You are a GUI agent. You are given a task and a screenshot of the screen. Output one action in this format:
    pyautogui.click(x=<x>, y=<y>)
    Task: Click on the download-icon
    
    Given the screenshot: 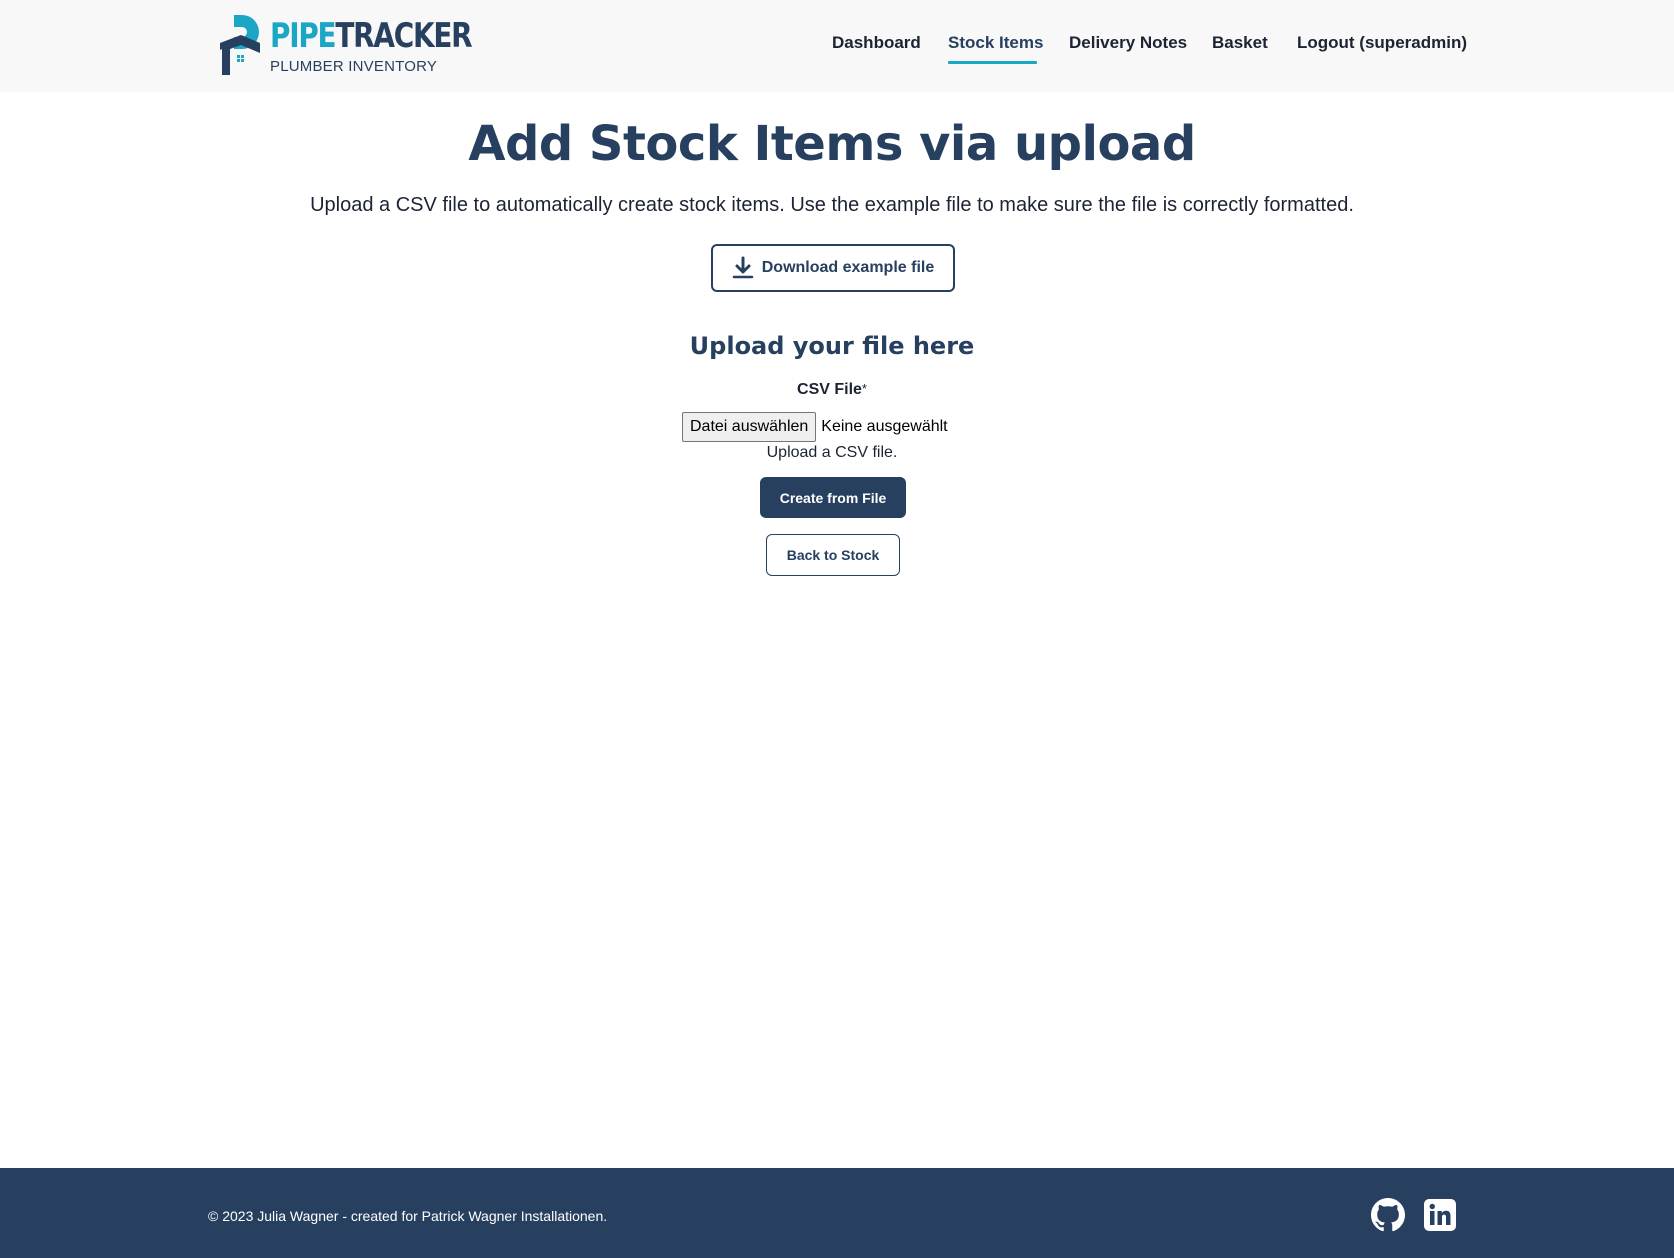 What is the action you would take?
    pyautogui.click(x=742, y=267)
    